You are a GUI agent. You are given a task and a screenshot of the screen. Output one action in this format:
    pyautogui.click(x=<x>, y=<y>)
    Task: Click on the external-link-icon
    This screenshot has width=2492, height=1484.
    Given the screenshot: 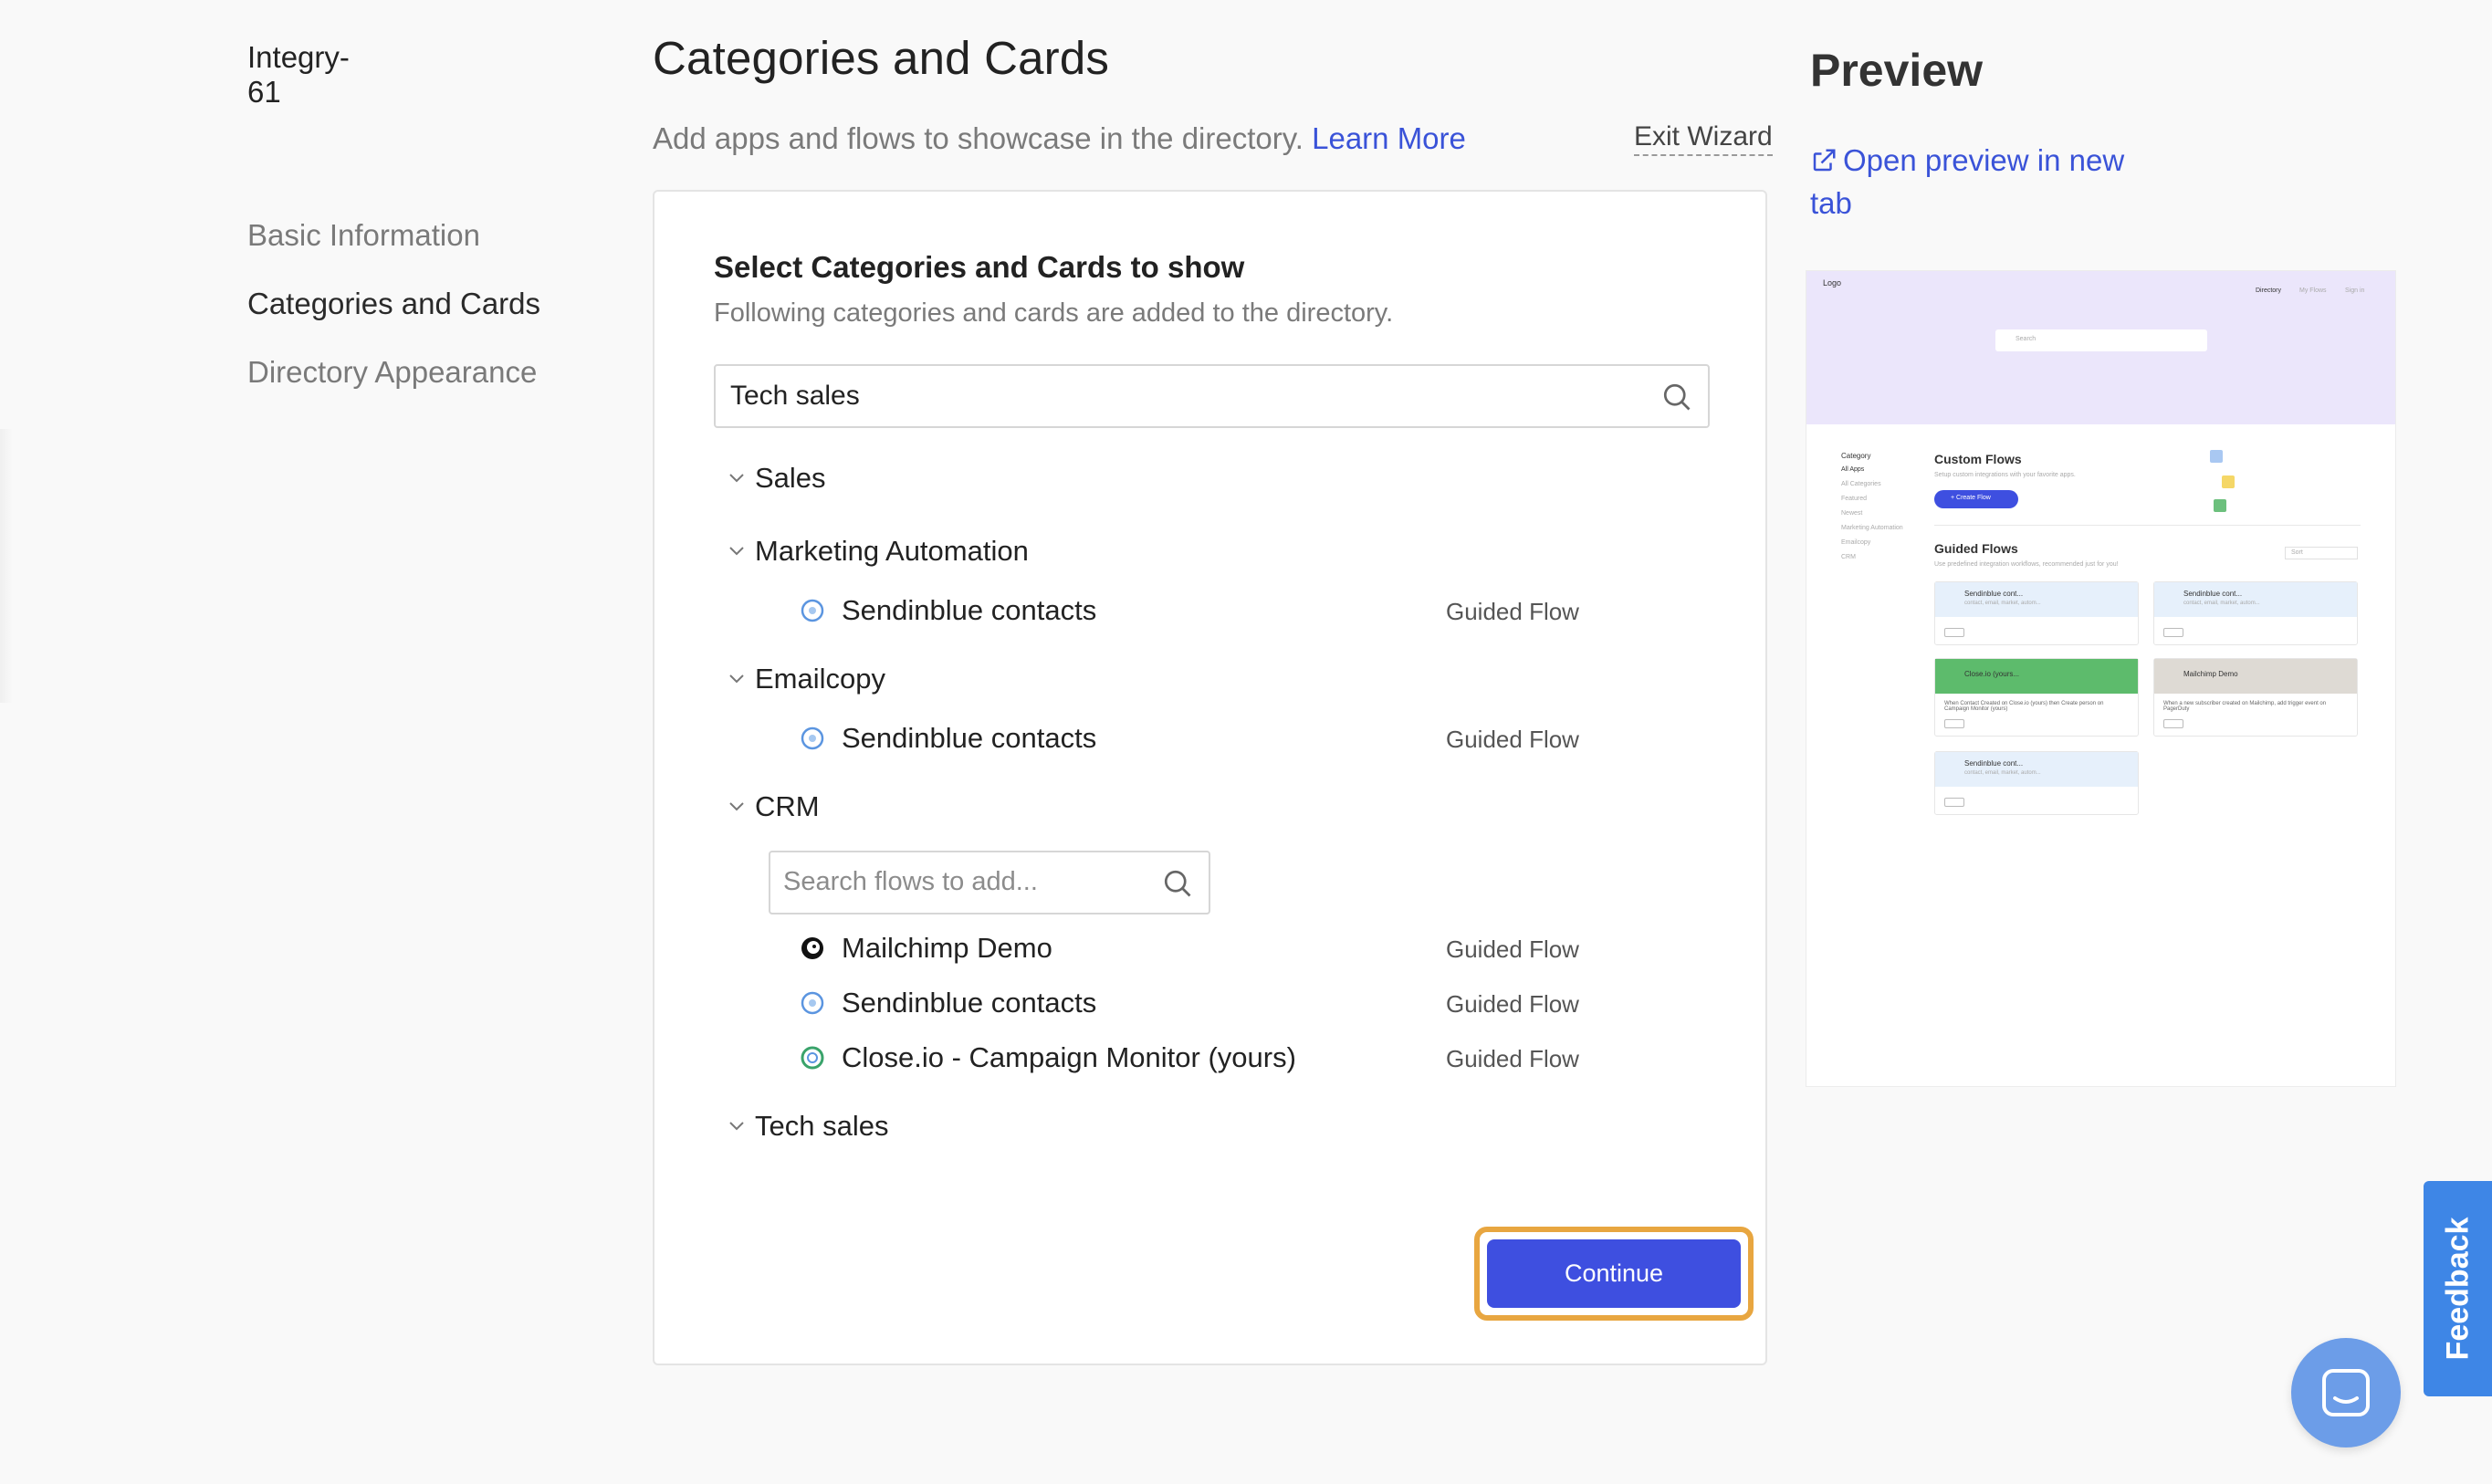 What is the action you would take?
    pyautogui.click(x=1824, y=160)
    